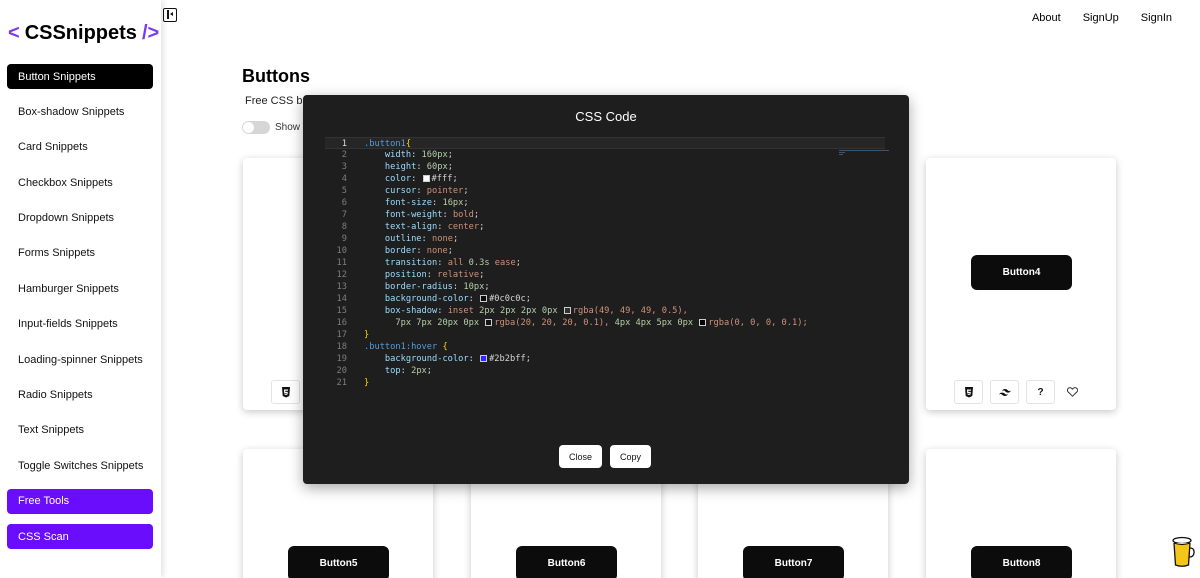 Image resolution: width=1200 pixels, height=578 pixels. I want to click on code-line: 20 top: 2px;, so click(384, 371).